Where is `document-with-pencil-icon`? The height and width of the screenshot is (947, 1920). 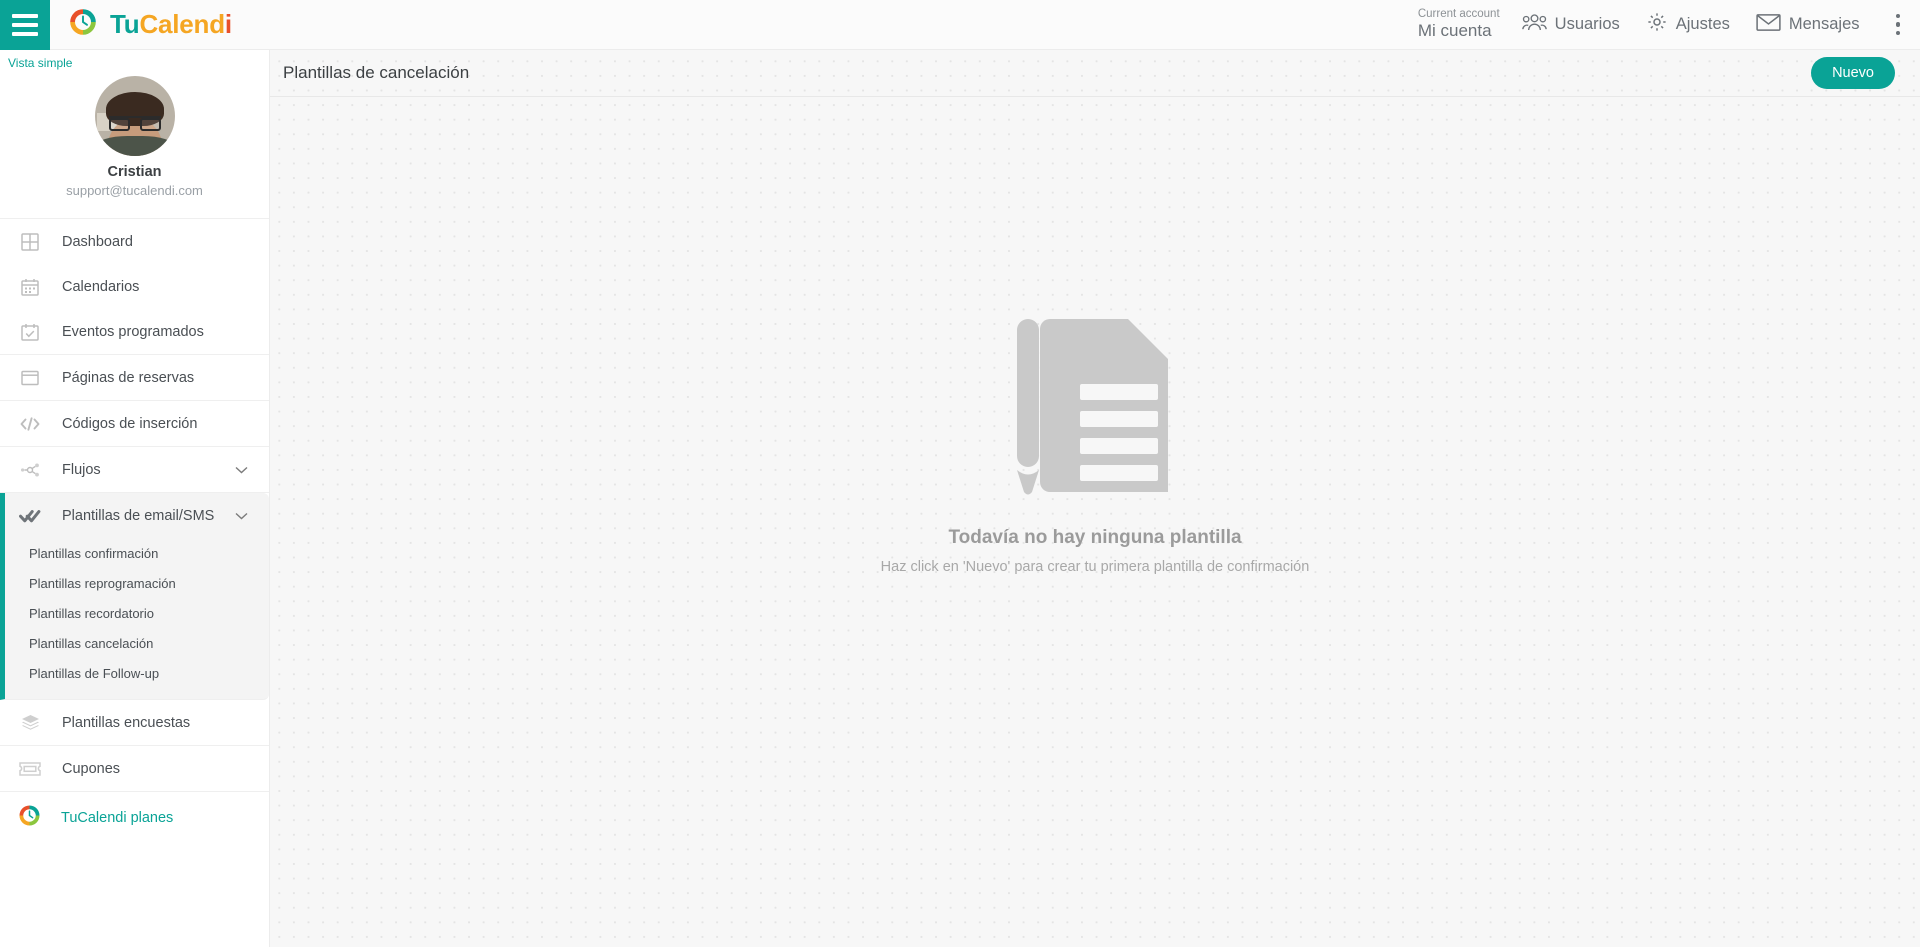
document-with-pencil-icon is located at coordinates (1095, 409).